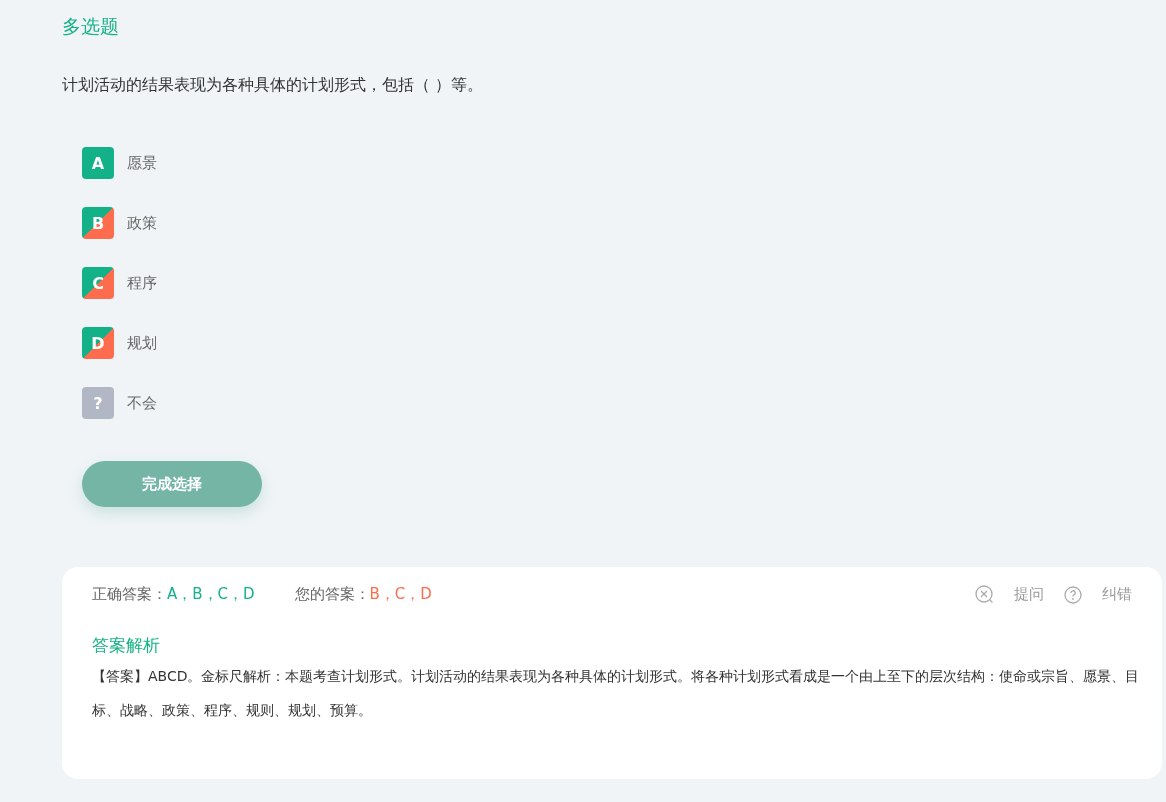 The image size is (1166, 802). Describe the element at coordinates (142, 223) in the screenshot. I see `option-text: 政策` at that location.